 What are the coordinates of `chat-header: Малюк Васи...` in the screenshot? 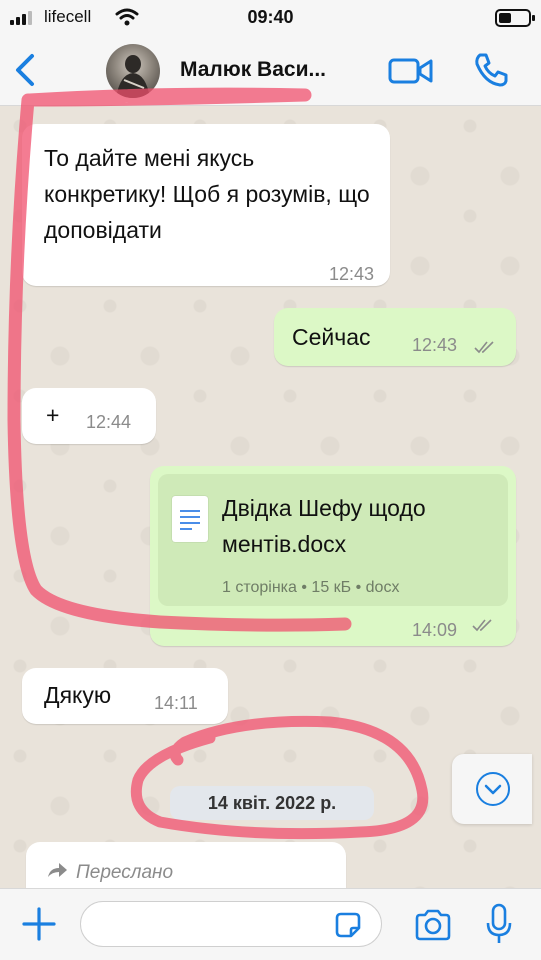 It's located at (270, 71).